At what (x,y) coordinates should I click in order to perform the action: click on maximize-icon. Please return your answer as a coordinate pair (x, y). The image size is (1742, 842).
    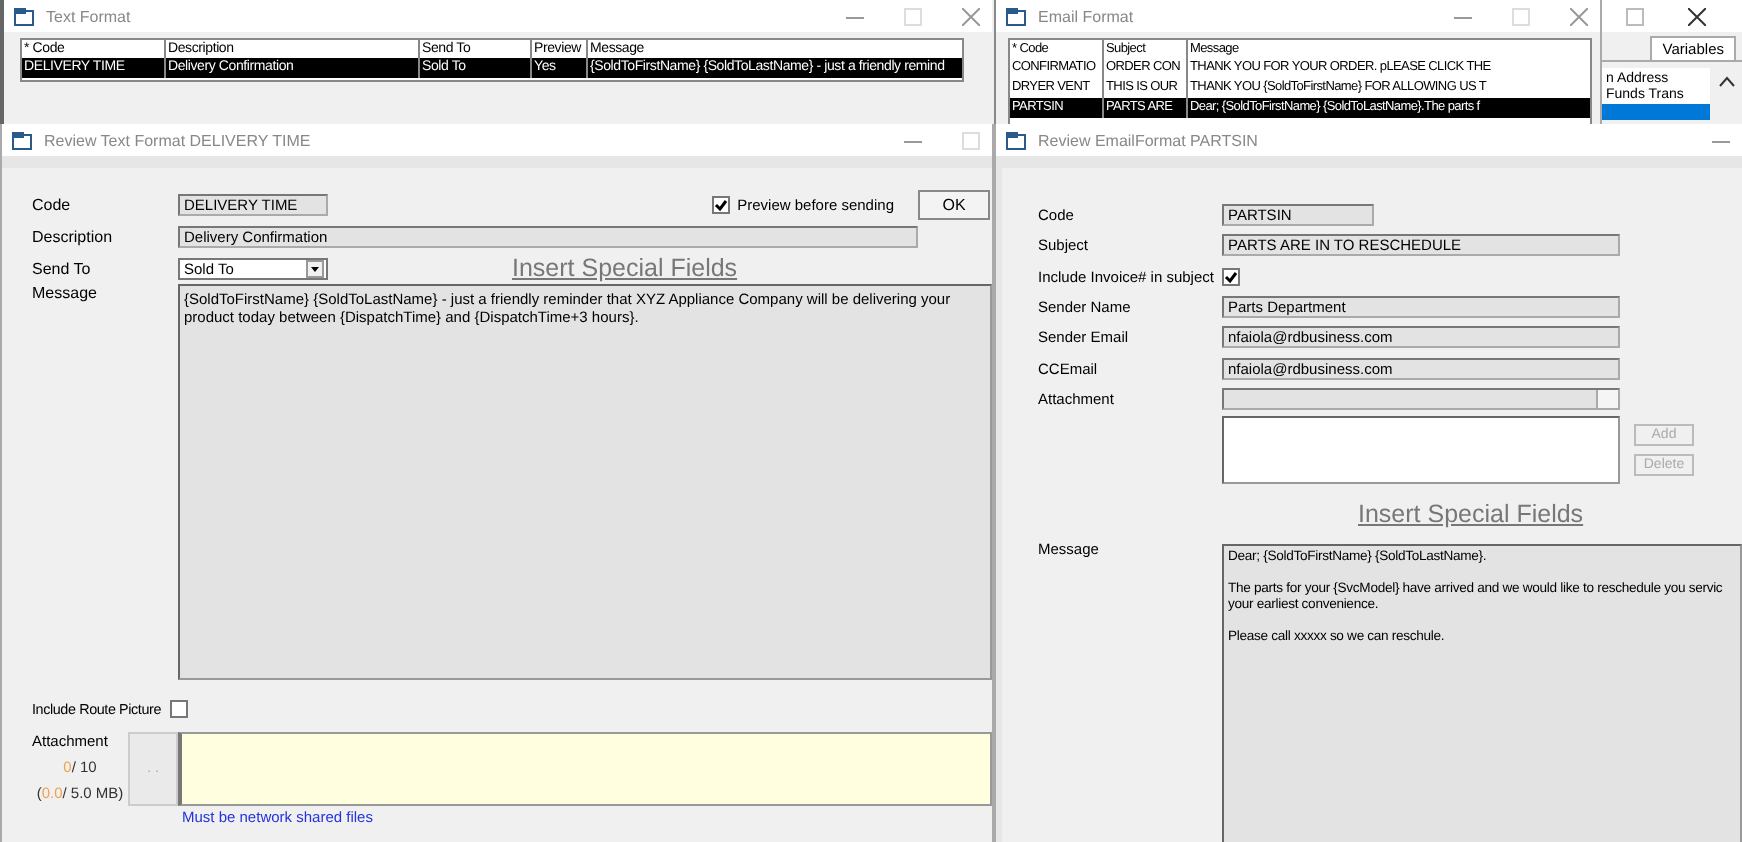
    Looking at the image, I should click on (1635, 16).